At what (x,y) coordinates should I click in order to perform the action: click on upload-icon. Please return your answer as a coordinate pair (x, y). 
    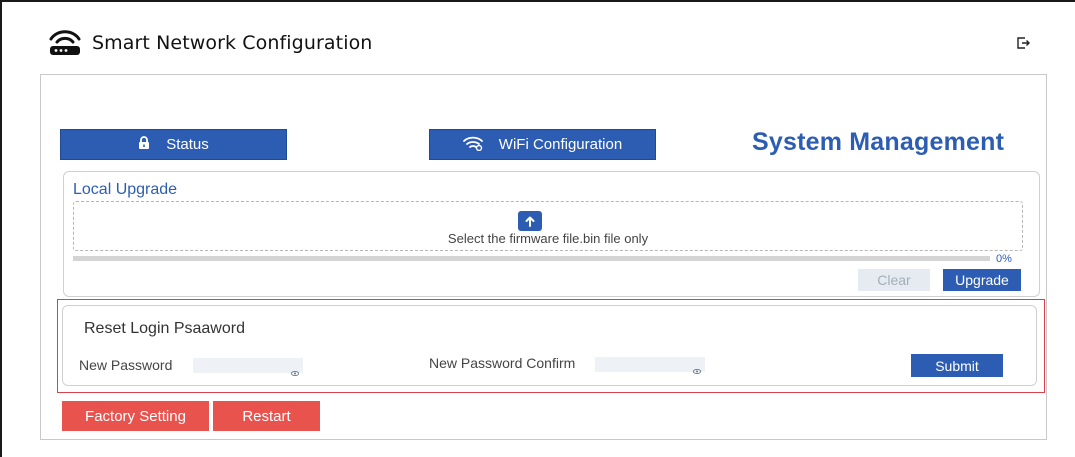
    Looking at the image, I should click on (530, 221).